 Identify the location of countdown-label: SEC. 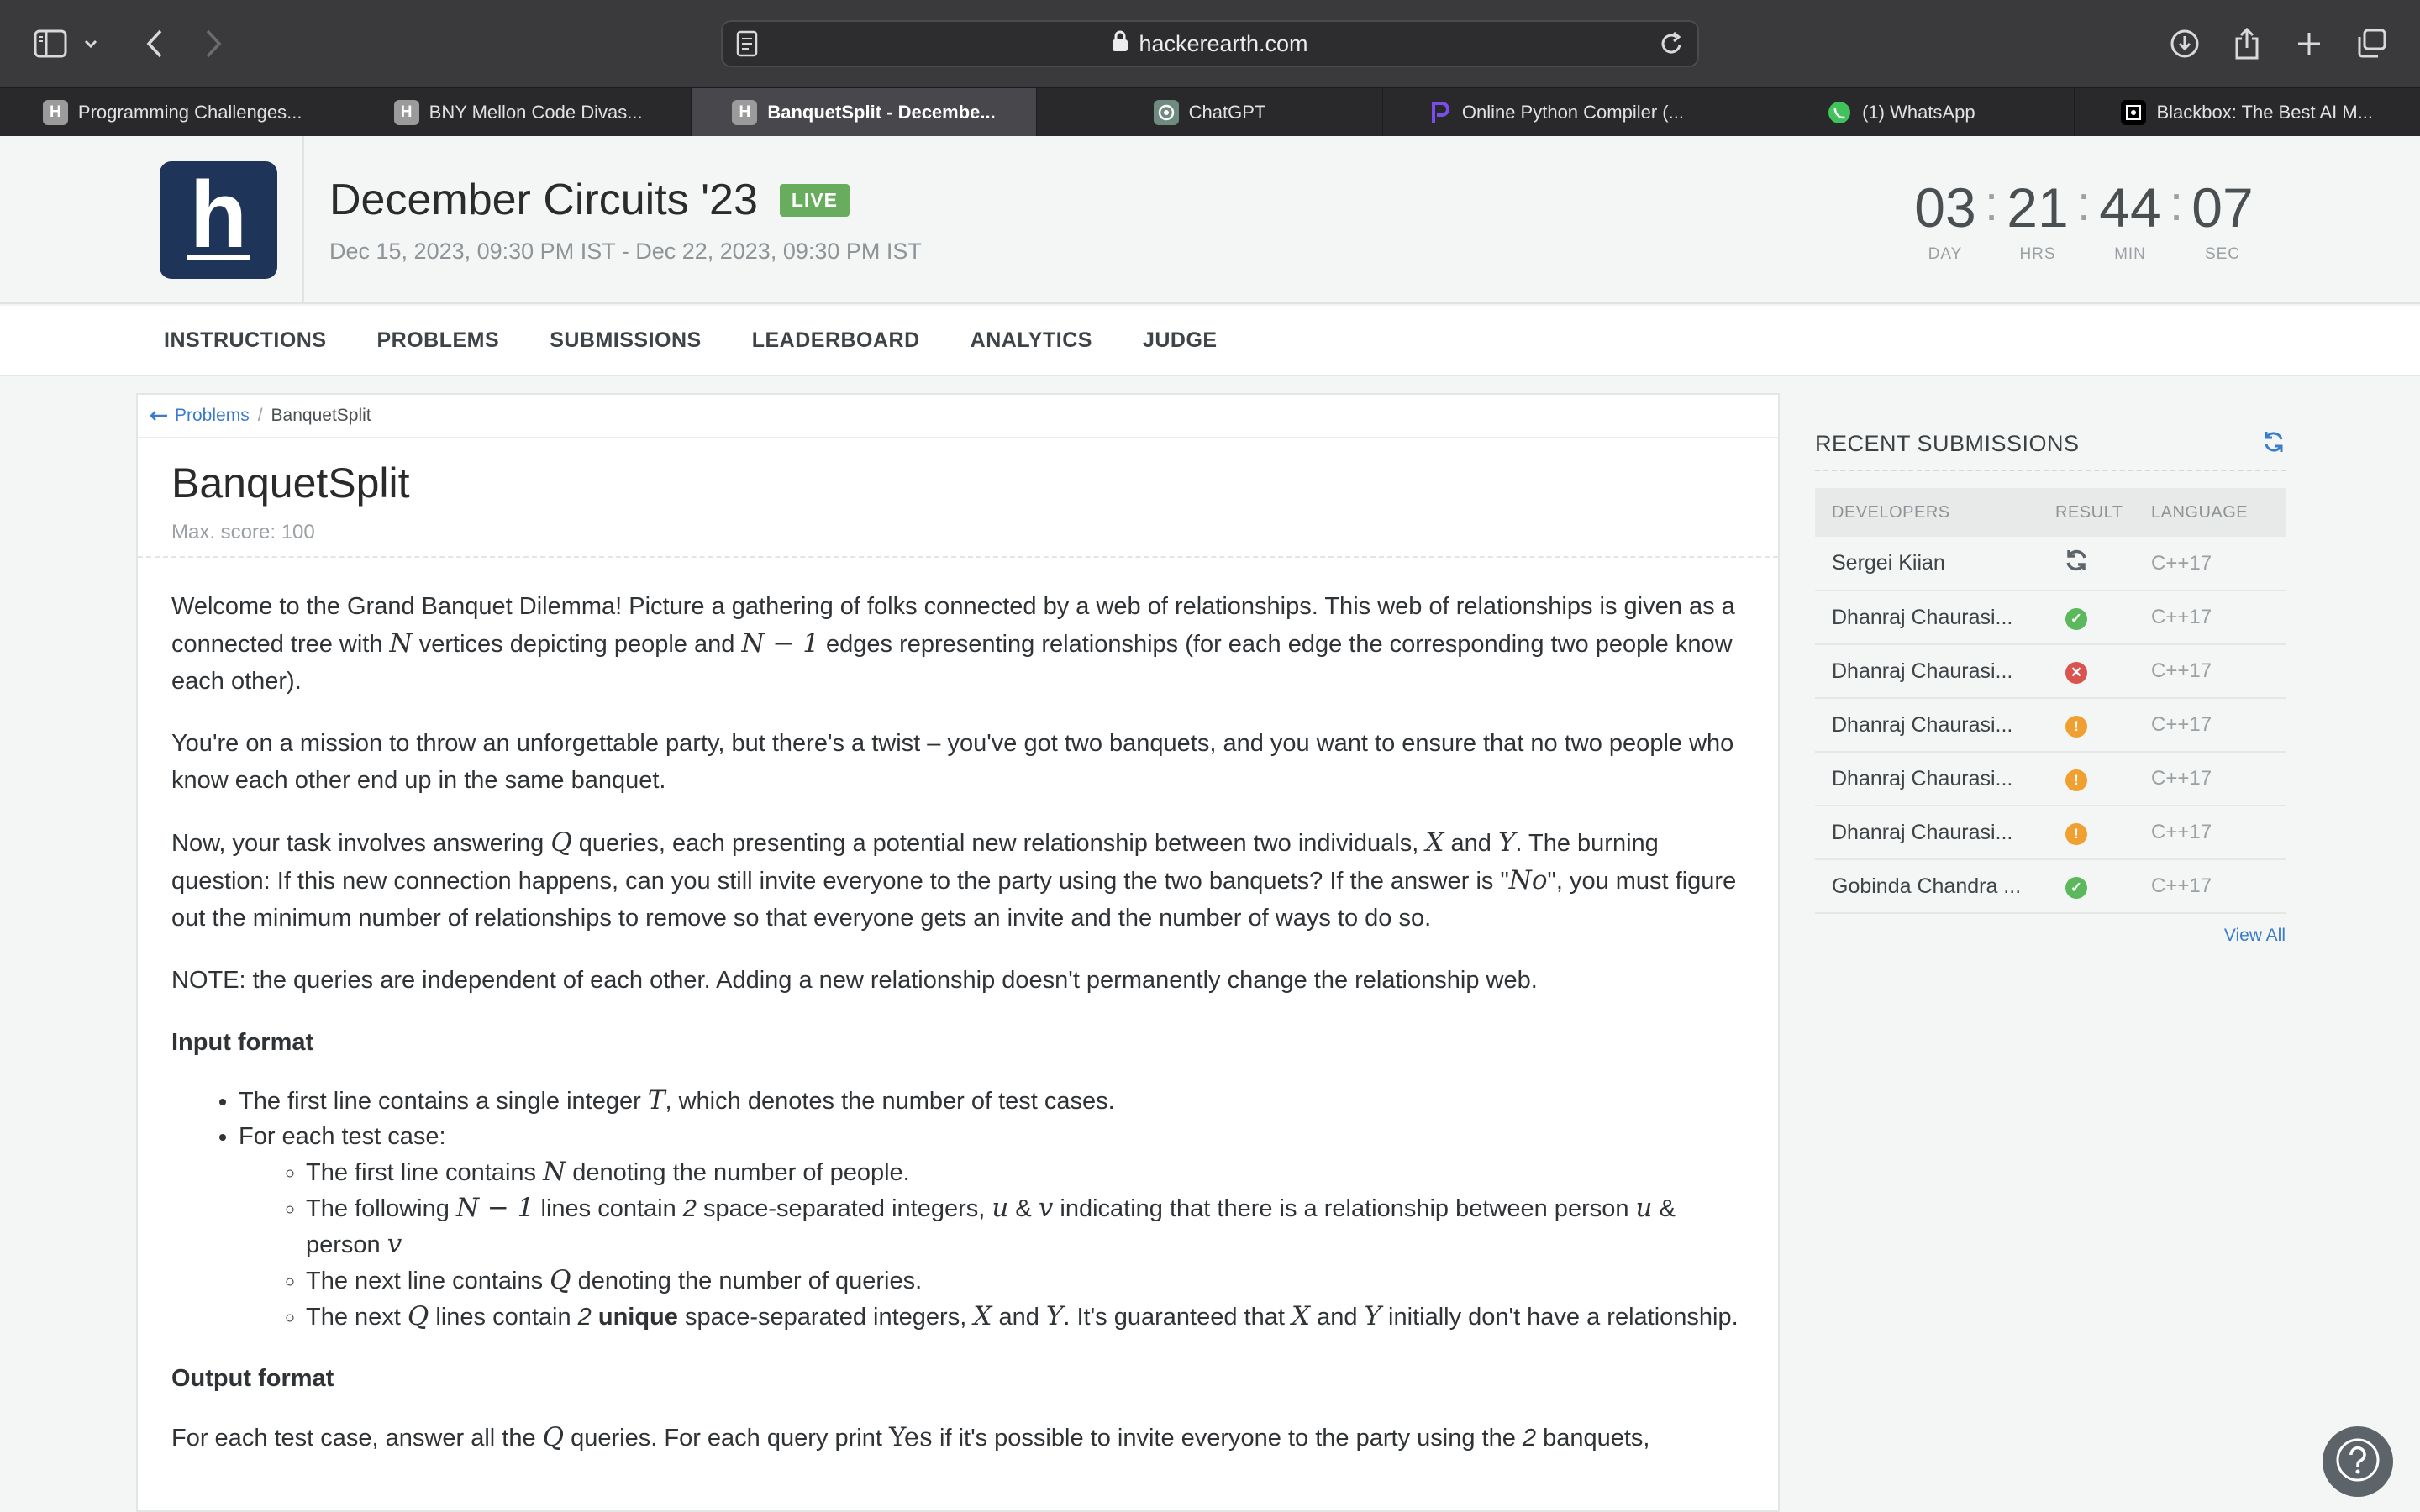
(2222, 254).